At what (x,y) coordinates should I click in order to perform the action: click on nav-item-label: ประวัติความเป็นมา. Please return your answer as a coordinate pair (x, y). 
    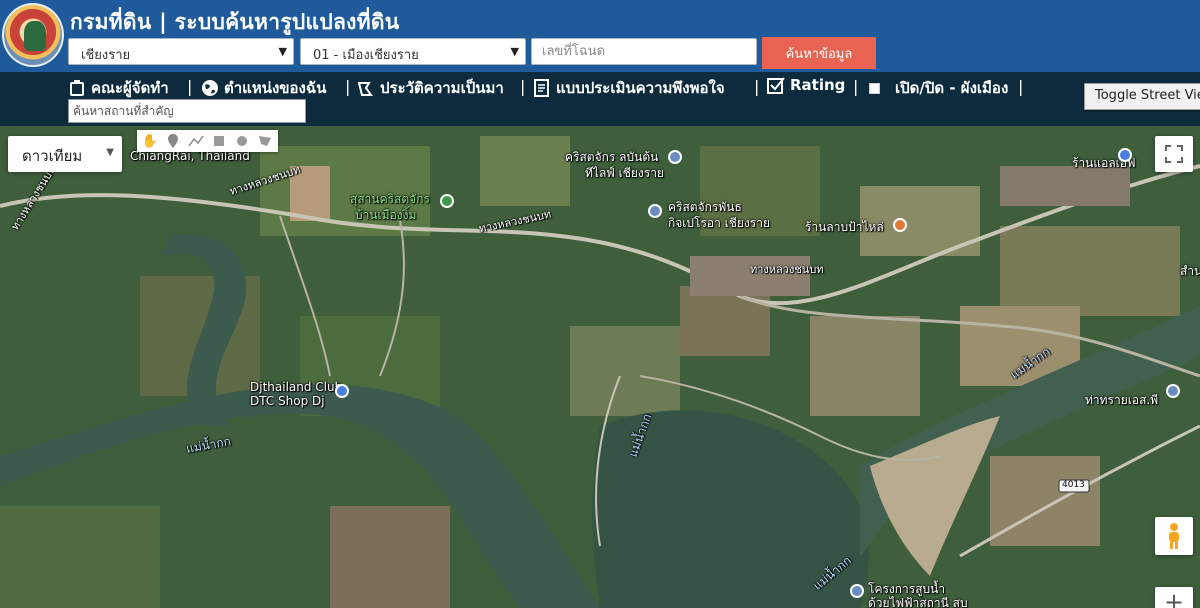
    Looking at the image, I should click on (442, 88).